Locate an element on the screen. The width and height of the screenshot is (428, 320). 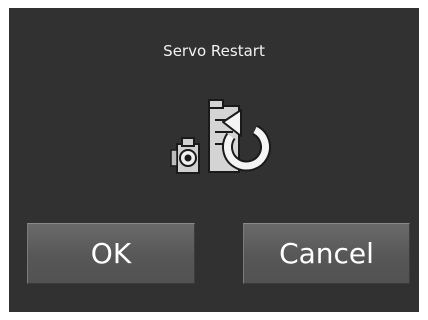
cancel-button: Cancel is located at coordinates (326, 253).